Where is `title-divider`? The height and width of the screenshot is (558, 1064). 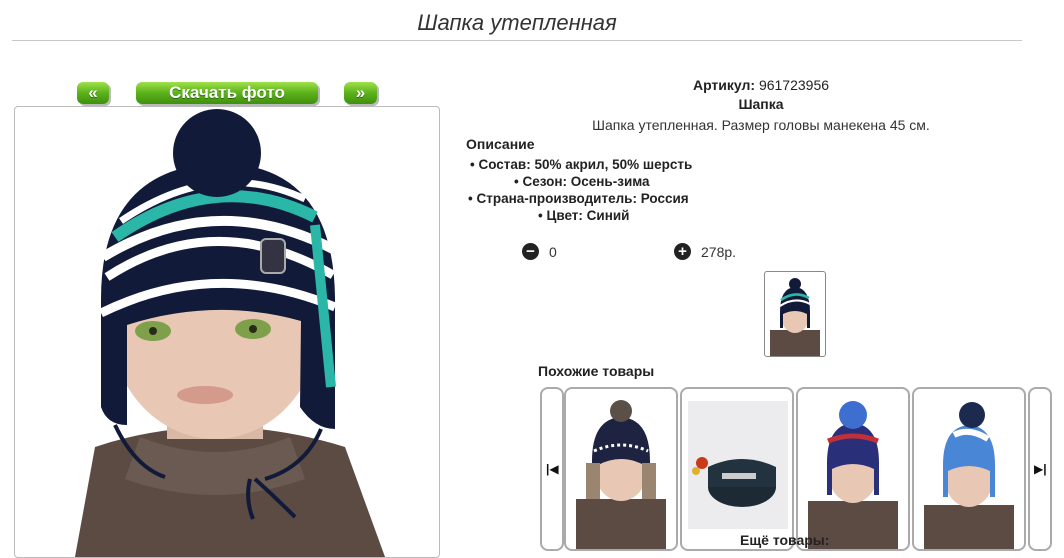 title-divider is located at coordinates (517, 40).